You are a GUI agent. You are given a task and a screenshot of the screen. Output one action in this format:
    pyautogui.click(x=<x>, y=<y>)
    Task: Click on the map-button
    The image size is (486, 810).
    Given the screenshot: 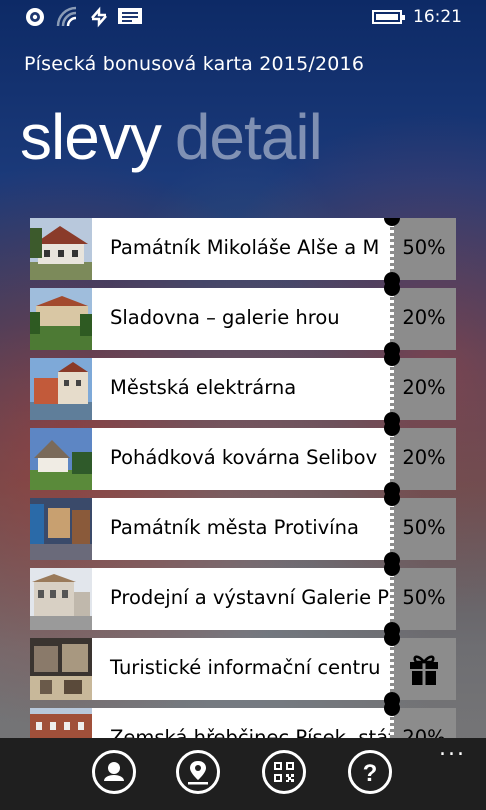 What is the action you would take?
    pyautogui.click(x=198, y=772)
    